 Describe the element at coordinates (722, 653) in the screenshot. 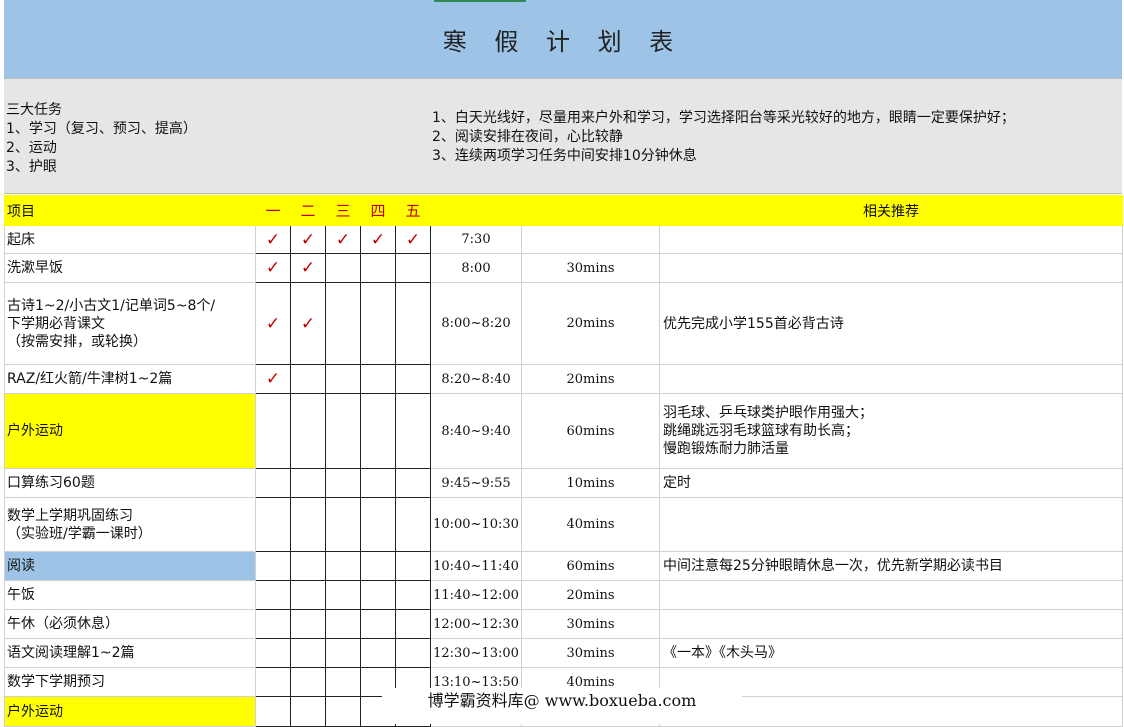

I see `row-recommend-line: 《一本》《木头马》` at that location.